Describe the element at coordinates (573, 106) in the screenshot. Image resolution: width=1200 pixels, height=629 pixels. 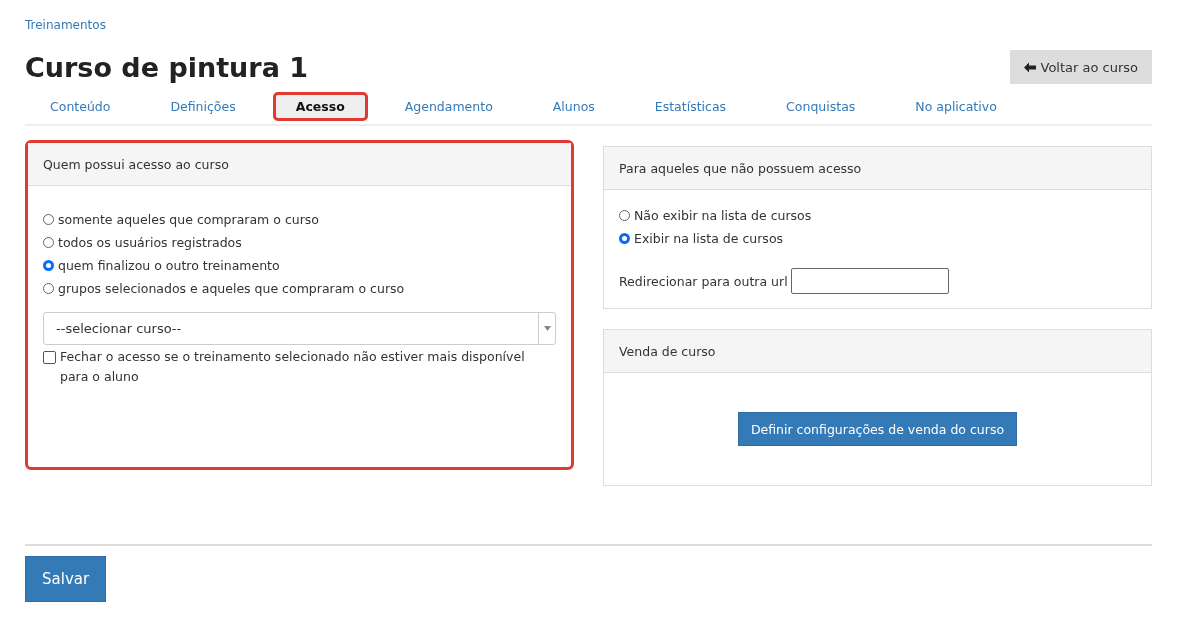
I see `tab: Alunos` at that location.